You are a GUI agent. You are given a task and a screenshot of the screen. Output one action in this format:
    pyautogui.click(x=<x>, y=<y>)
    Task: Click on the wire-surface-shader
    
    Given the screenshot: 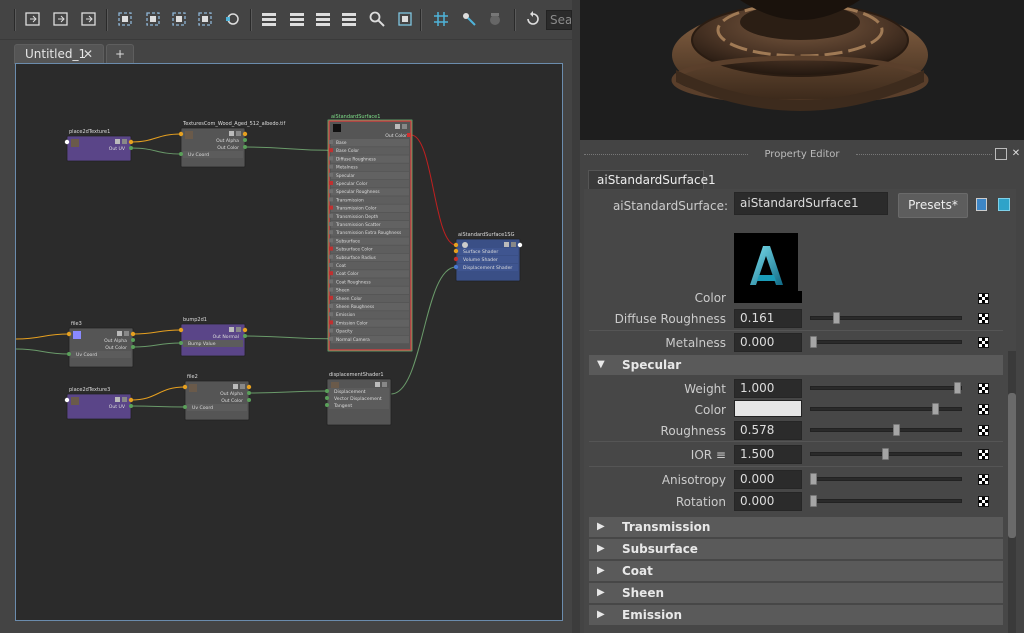 What is the action you would take?
    pyautogui.click(x=433, y=190)
    